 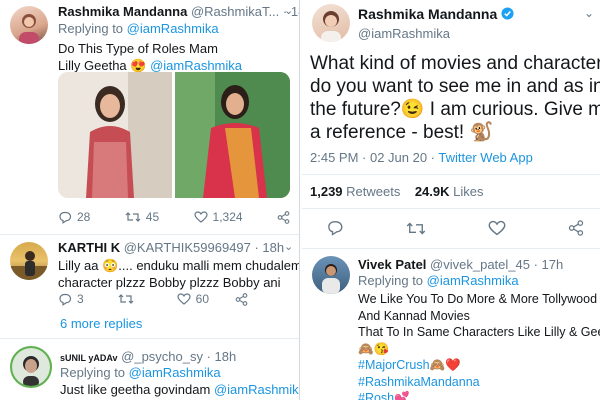 I want to click on retweet-button: 45, so click(x=142, y=217).